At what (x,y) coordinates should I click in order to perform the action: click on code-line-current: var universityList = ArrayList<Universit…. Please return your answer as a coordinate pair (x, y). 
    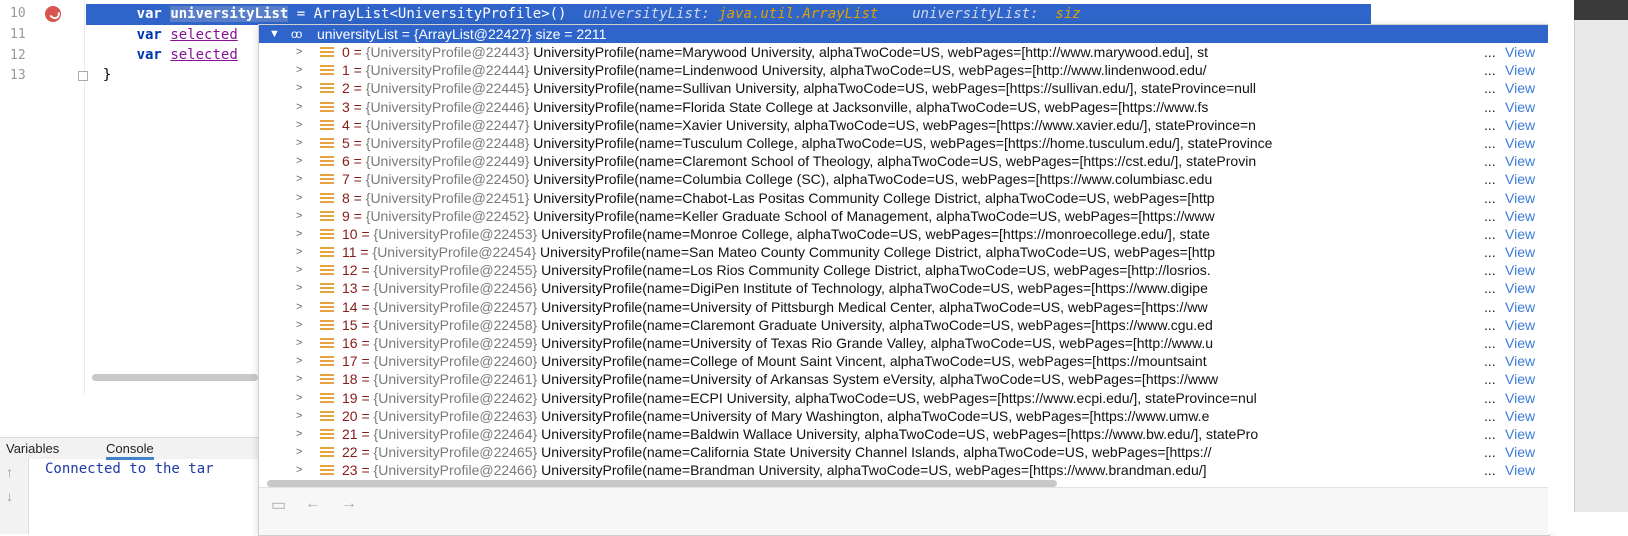
    Looking at the image, I should click on (728, 14).